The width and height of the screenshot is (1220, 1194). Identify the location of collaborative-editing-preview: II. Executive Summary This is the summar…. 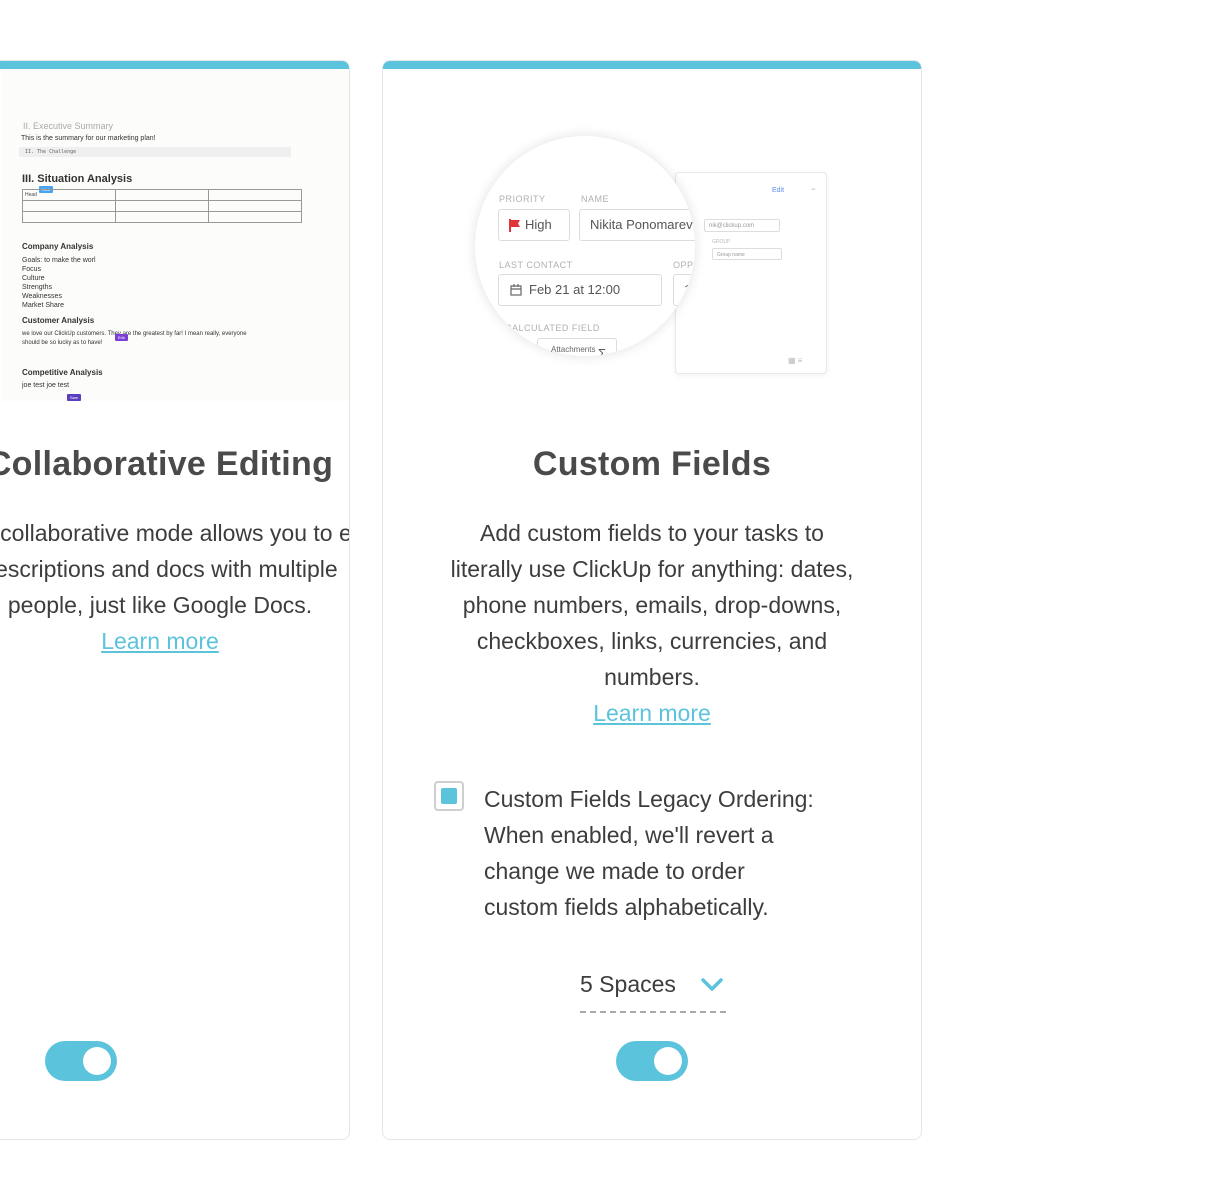
(175, 235).